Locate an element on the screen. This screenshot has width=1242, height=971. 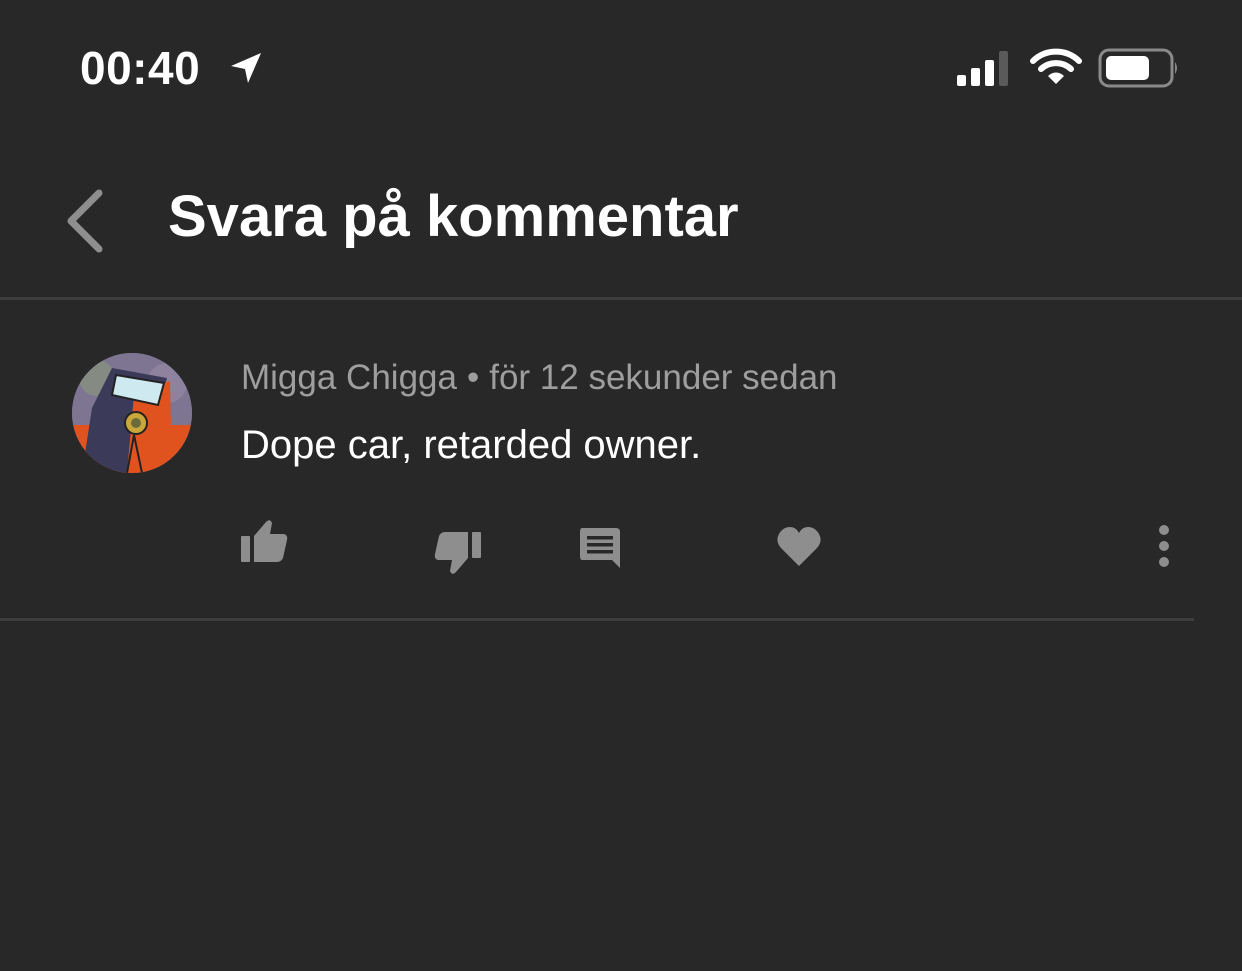
thumbs-down-icon is located at coordinates (457, 553).